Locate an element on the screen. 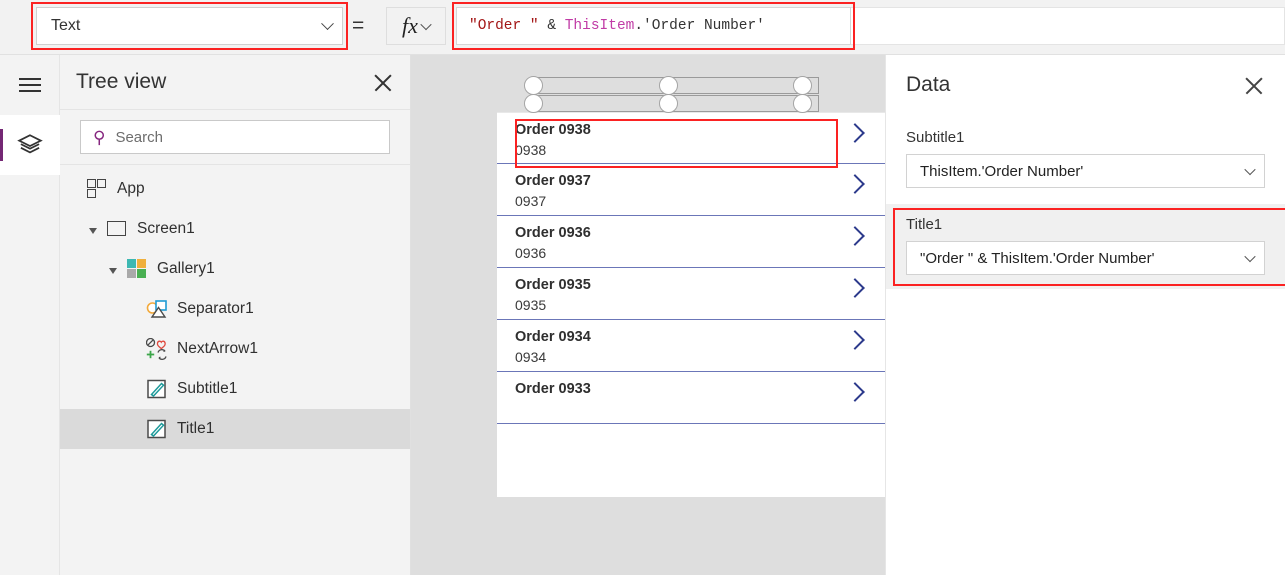 Image resolution: width=1285 pixels, height=575 pixels. hamburger-icon is located at coordinates (30, 85).